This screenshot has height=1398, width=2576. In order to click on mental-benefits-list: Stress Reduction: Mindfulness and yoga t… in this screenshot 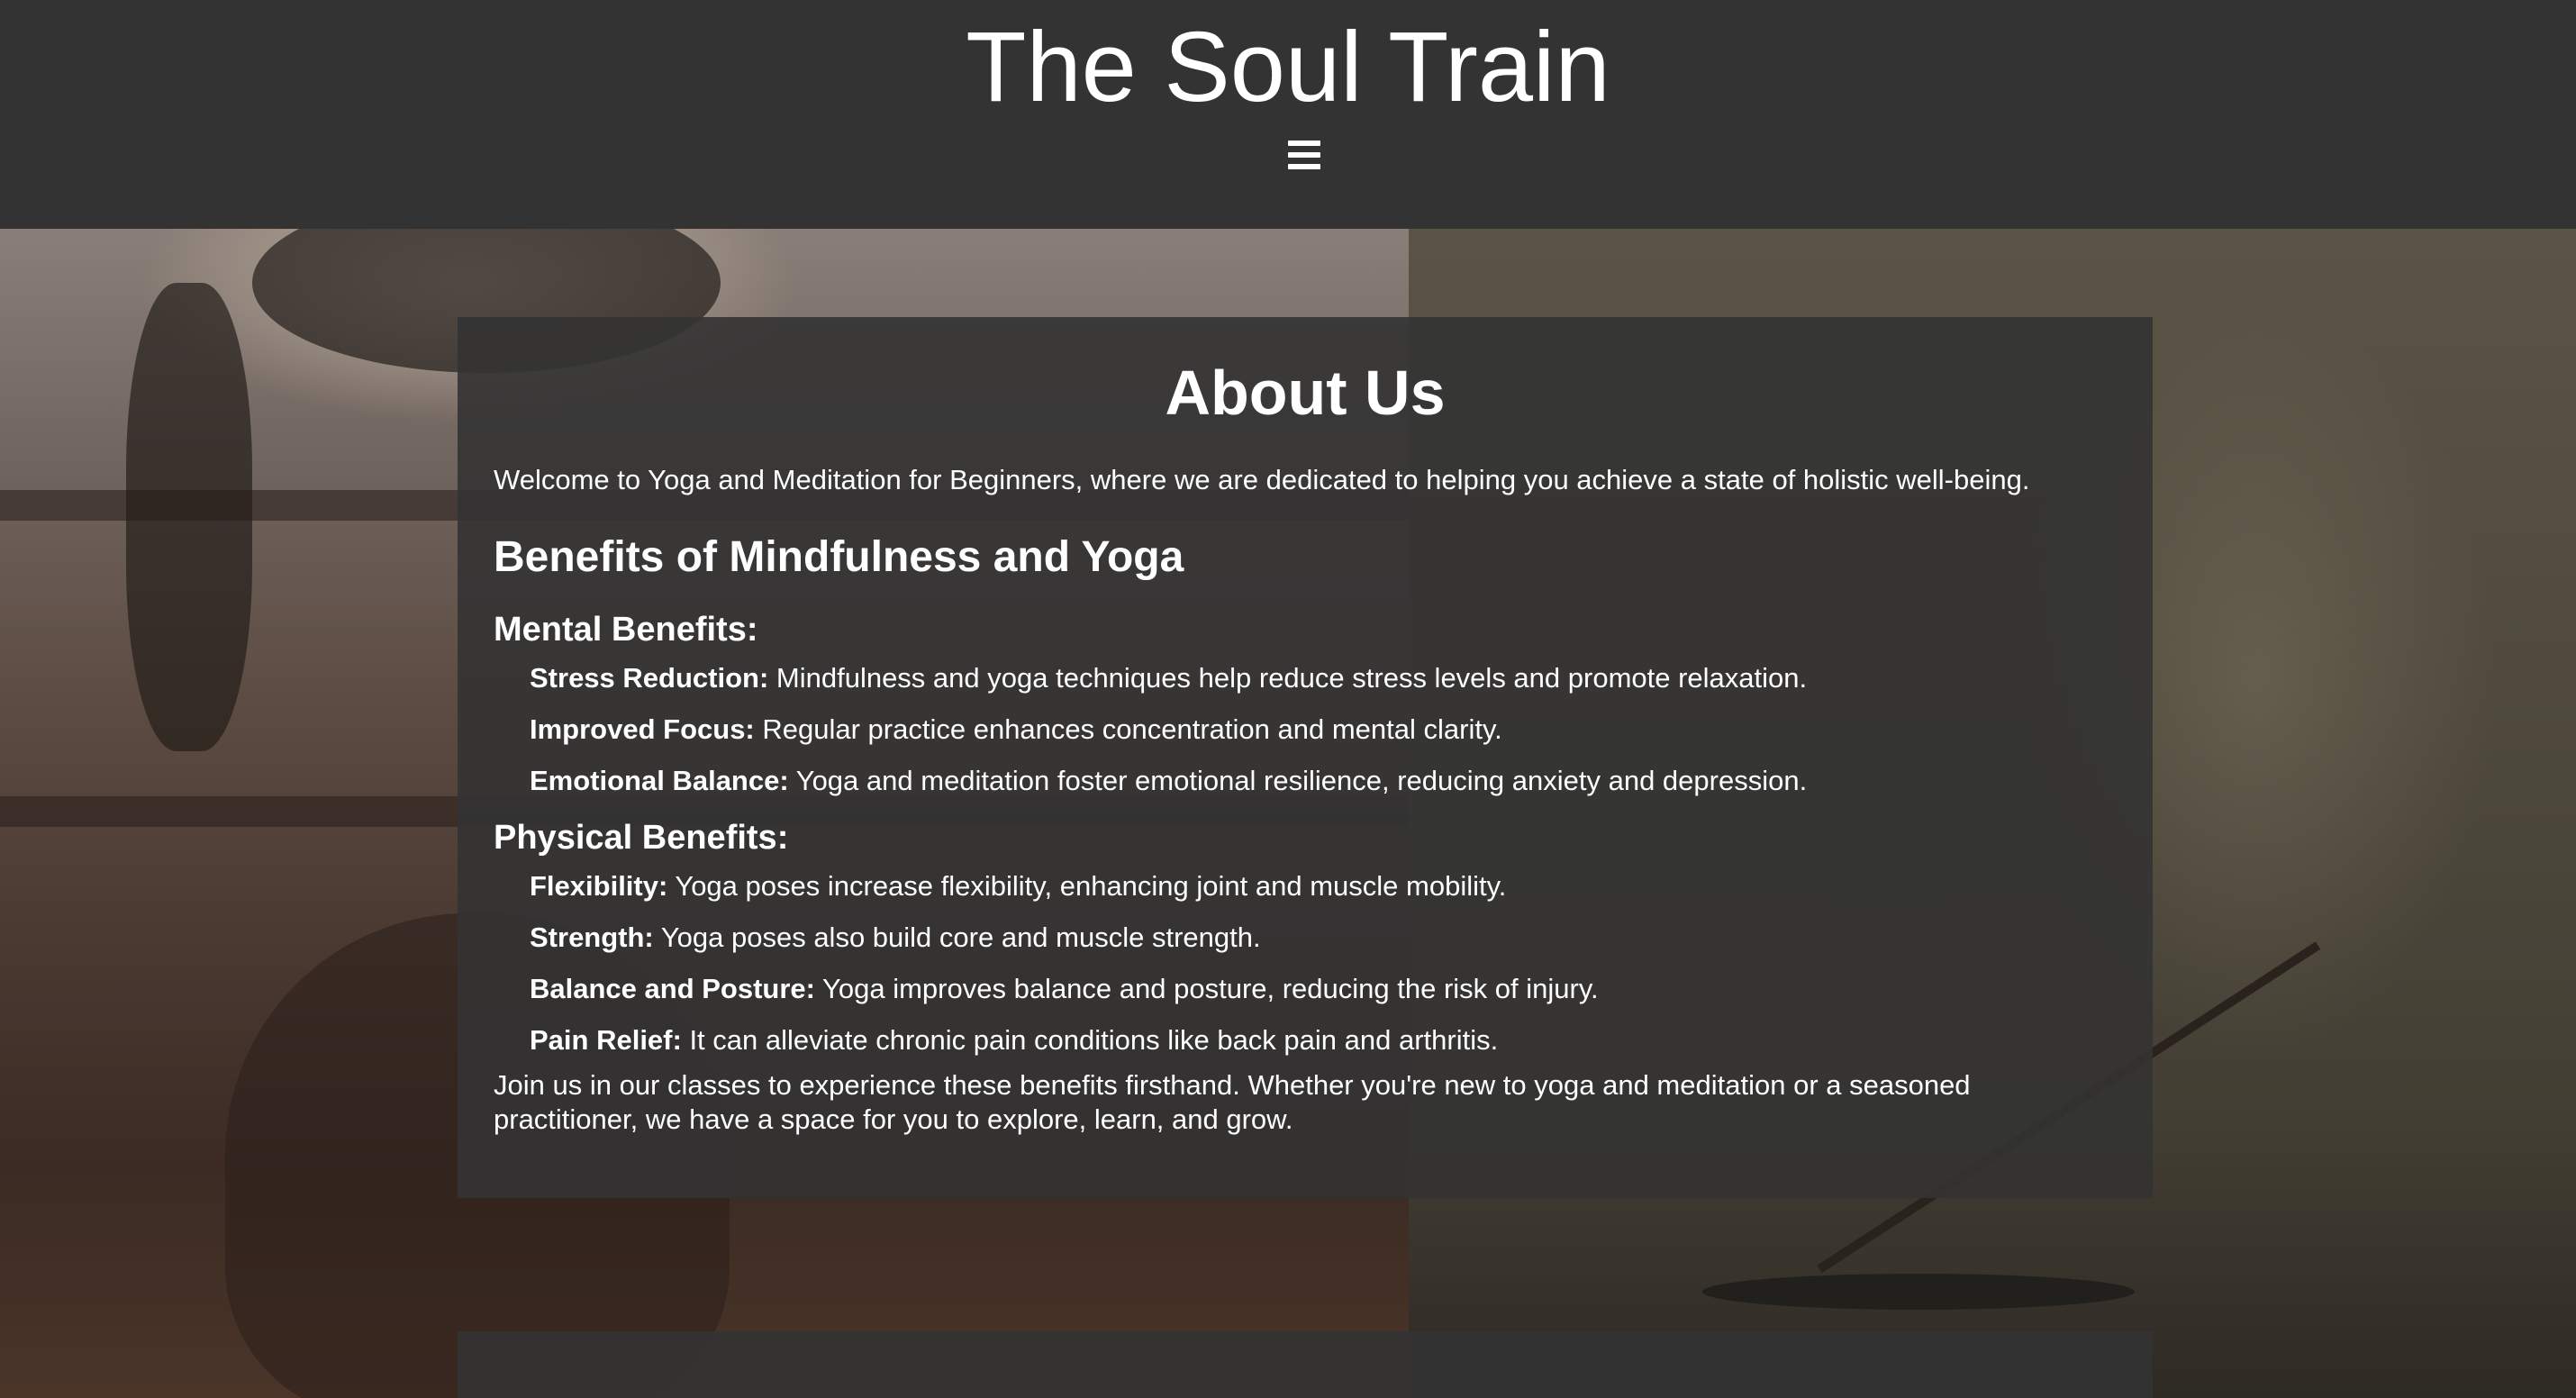, I will do `click(1305, 729)`.